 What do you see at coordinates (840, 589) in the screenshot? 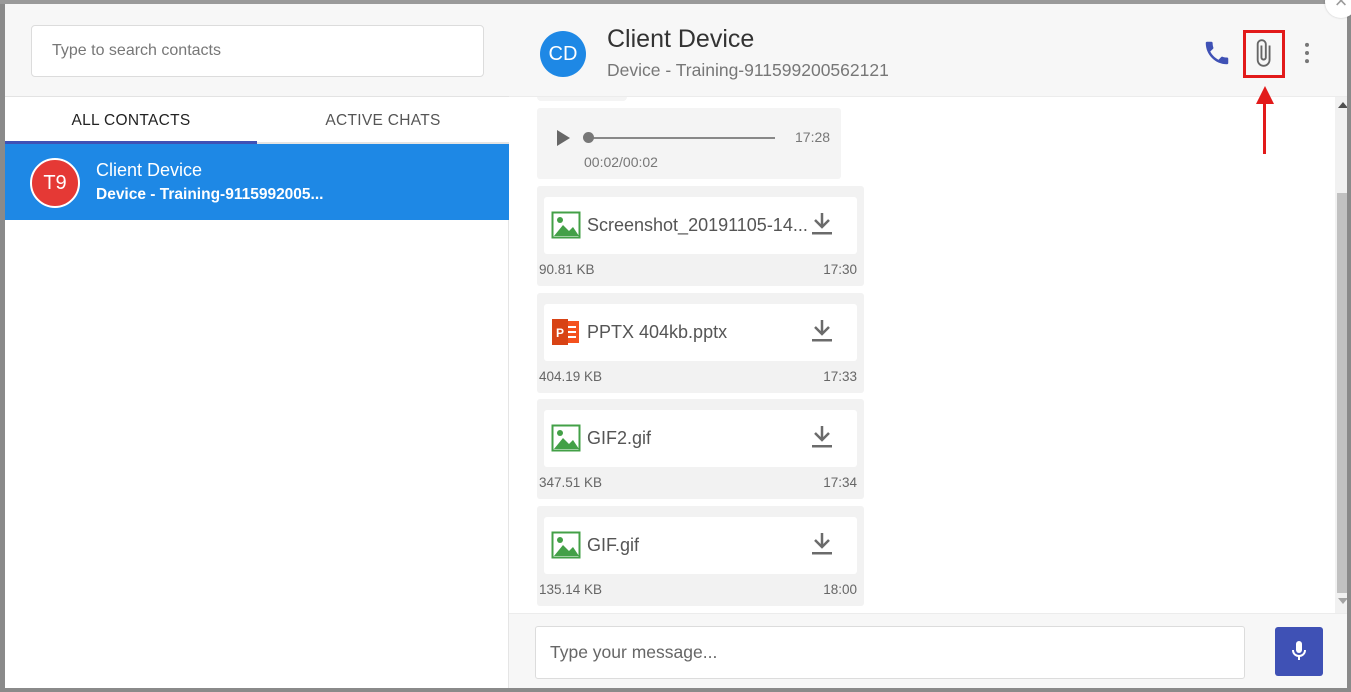
I see `message-time: 18:00` at bounding box center [840, 589].